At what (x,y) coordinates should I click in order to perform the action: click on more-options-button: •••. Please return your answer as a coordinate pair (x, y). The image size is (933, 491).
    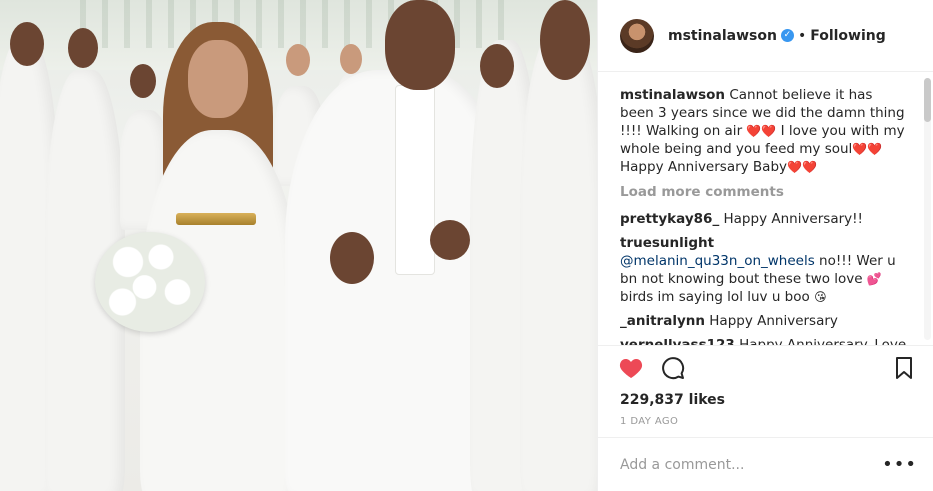
    Looking at the image, I should click on (899, 464).